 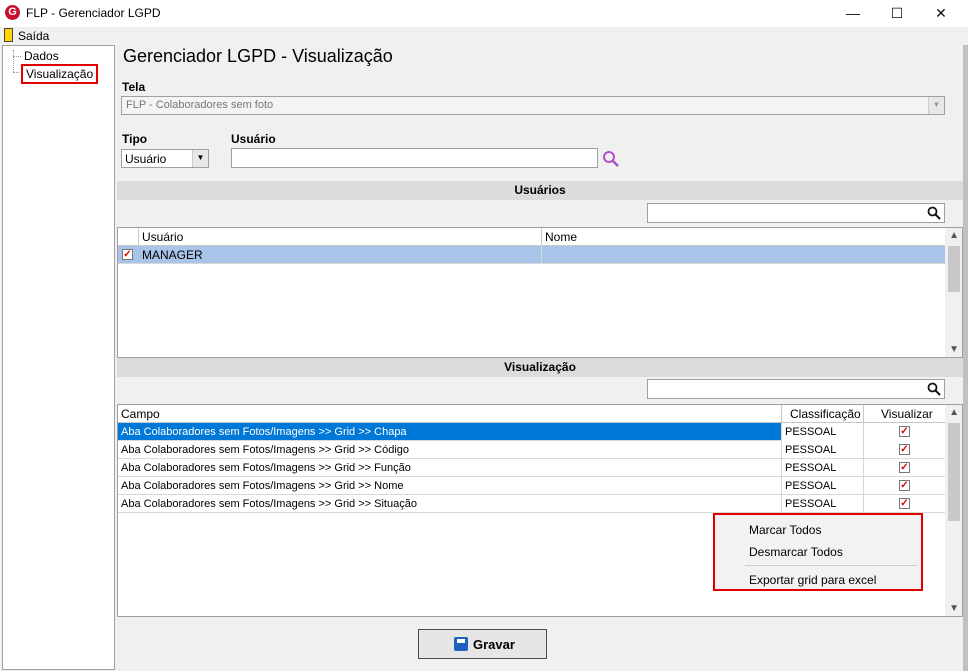 I want to click on users-header-usuario: Usuário, so click(x=340, y=237).